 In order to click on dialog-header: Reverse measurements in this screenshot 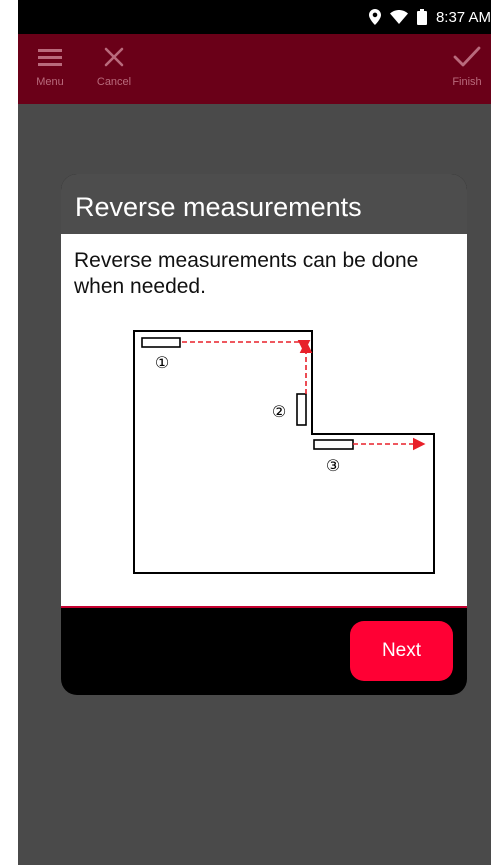, I will do `click(264, 204)`.